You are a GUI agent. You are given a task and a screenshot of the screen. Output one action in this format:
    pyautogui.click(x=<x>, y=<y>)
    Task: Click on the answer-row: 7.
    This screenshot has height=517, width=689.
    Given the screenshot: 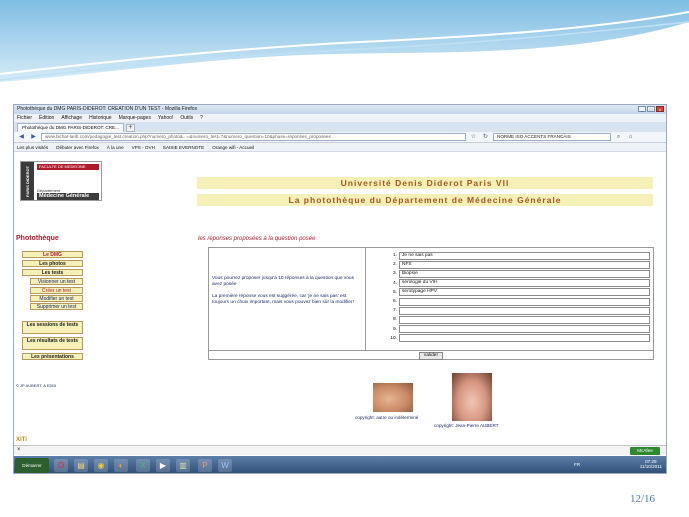 What is the action you would take?
    pyautogui.click(x=520, y=310)
    